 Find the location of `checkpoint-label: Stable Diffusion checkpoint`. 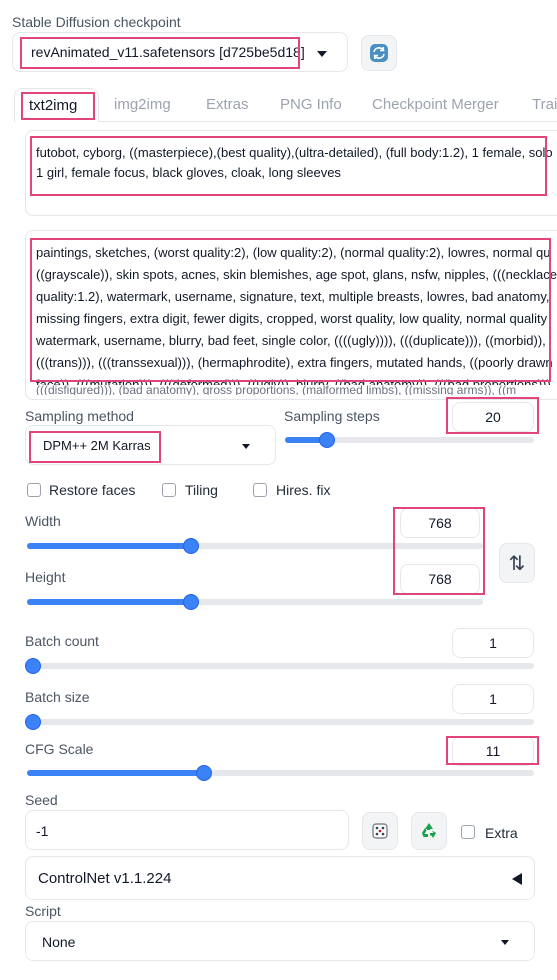

checkpoint-label: Stable Diffusion checkpoint is located at coordinates (96, 22).